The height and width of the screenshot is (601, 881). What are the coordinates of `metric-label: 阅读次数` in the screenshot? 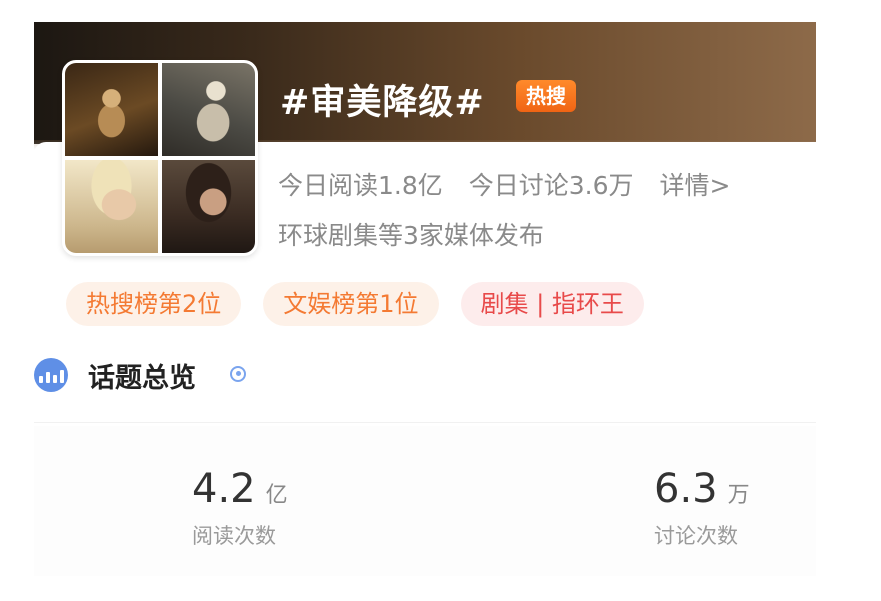 It's located at (234, 536).